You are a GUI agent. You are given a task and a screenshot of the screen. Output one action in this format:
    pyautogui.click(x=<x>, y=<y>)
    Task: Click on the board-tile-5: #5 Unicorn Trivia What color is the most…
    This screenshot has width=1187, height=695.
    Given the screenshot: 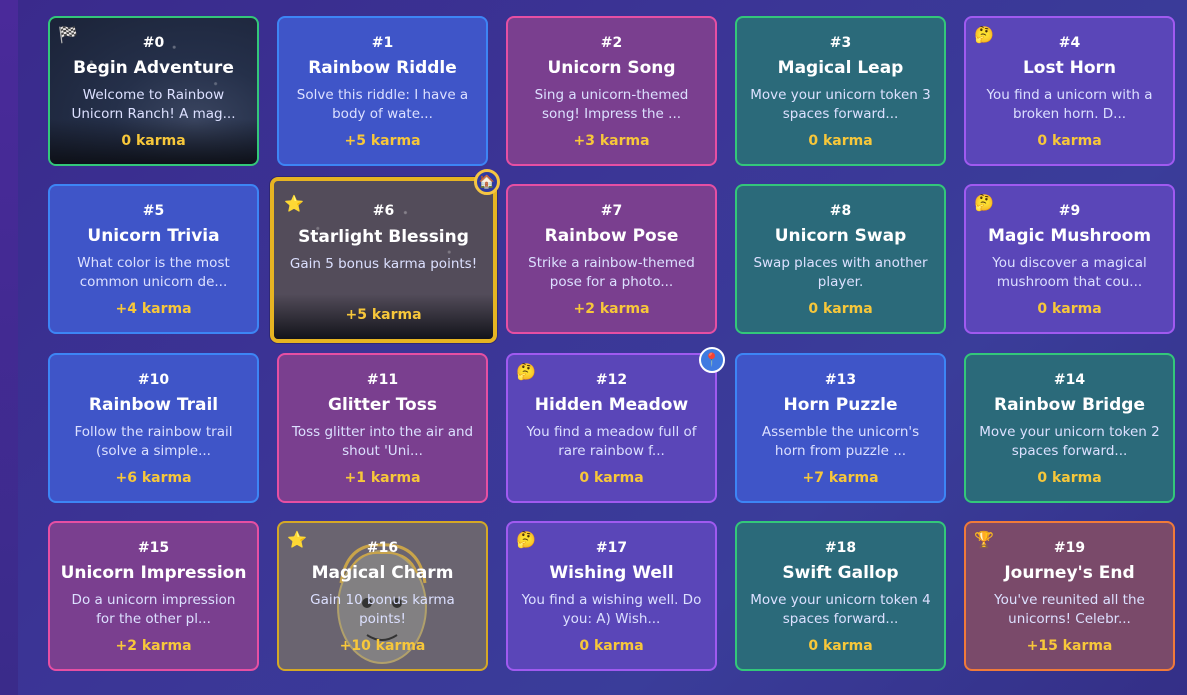 What is the action you would take?
    pyautogui.click(x=153, y=259)
    